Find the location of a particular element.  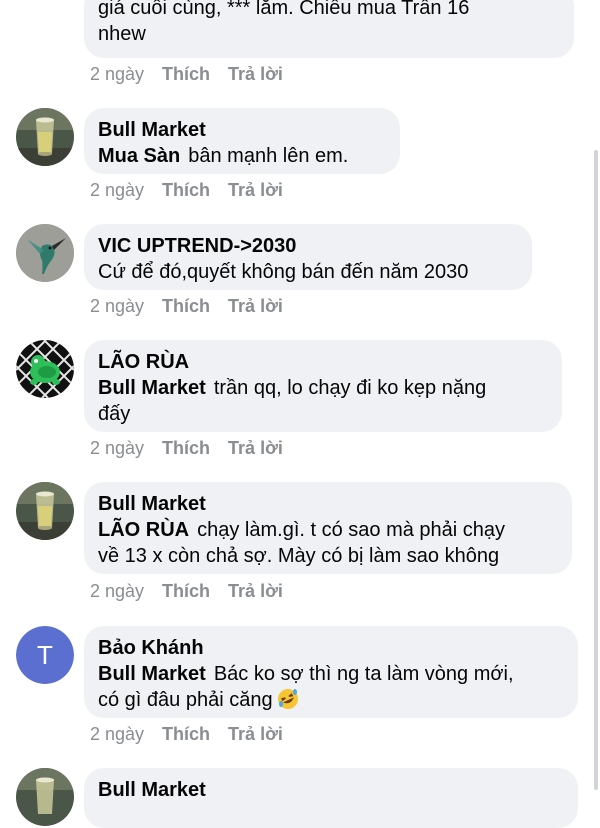

turtle-avatar-icon is located at coordinates (45, 369).